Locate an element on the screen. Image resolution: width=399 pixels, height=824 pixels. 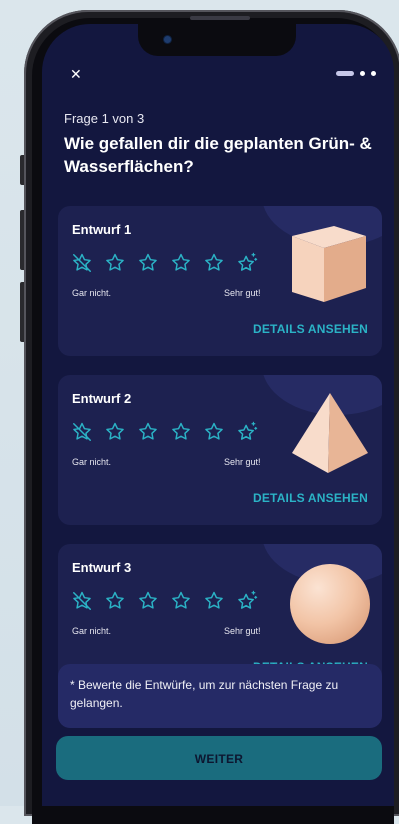
menu-dots-icon is located at coordinates (356, 73).